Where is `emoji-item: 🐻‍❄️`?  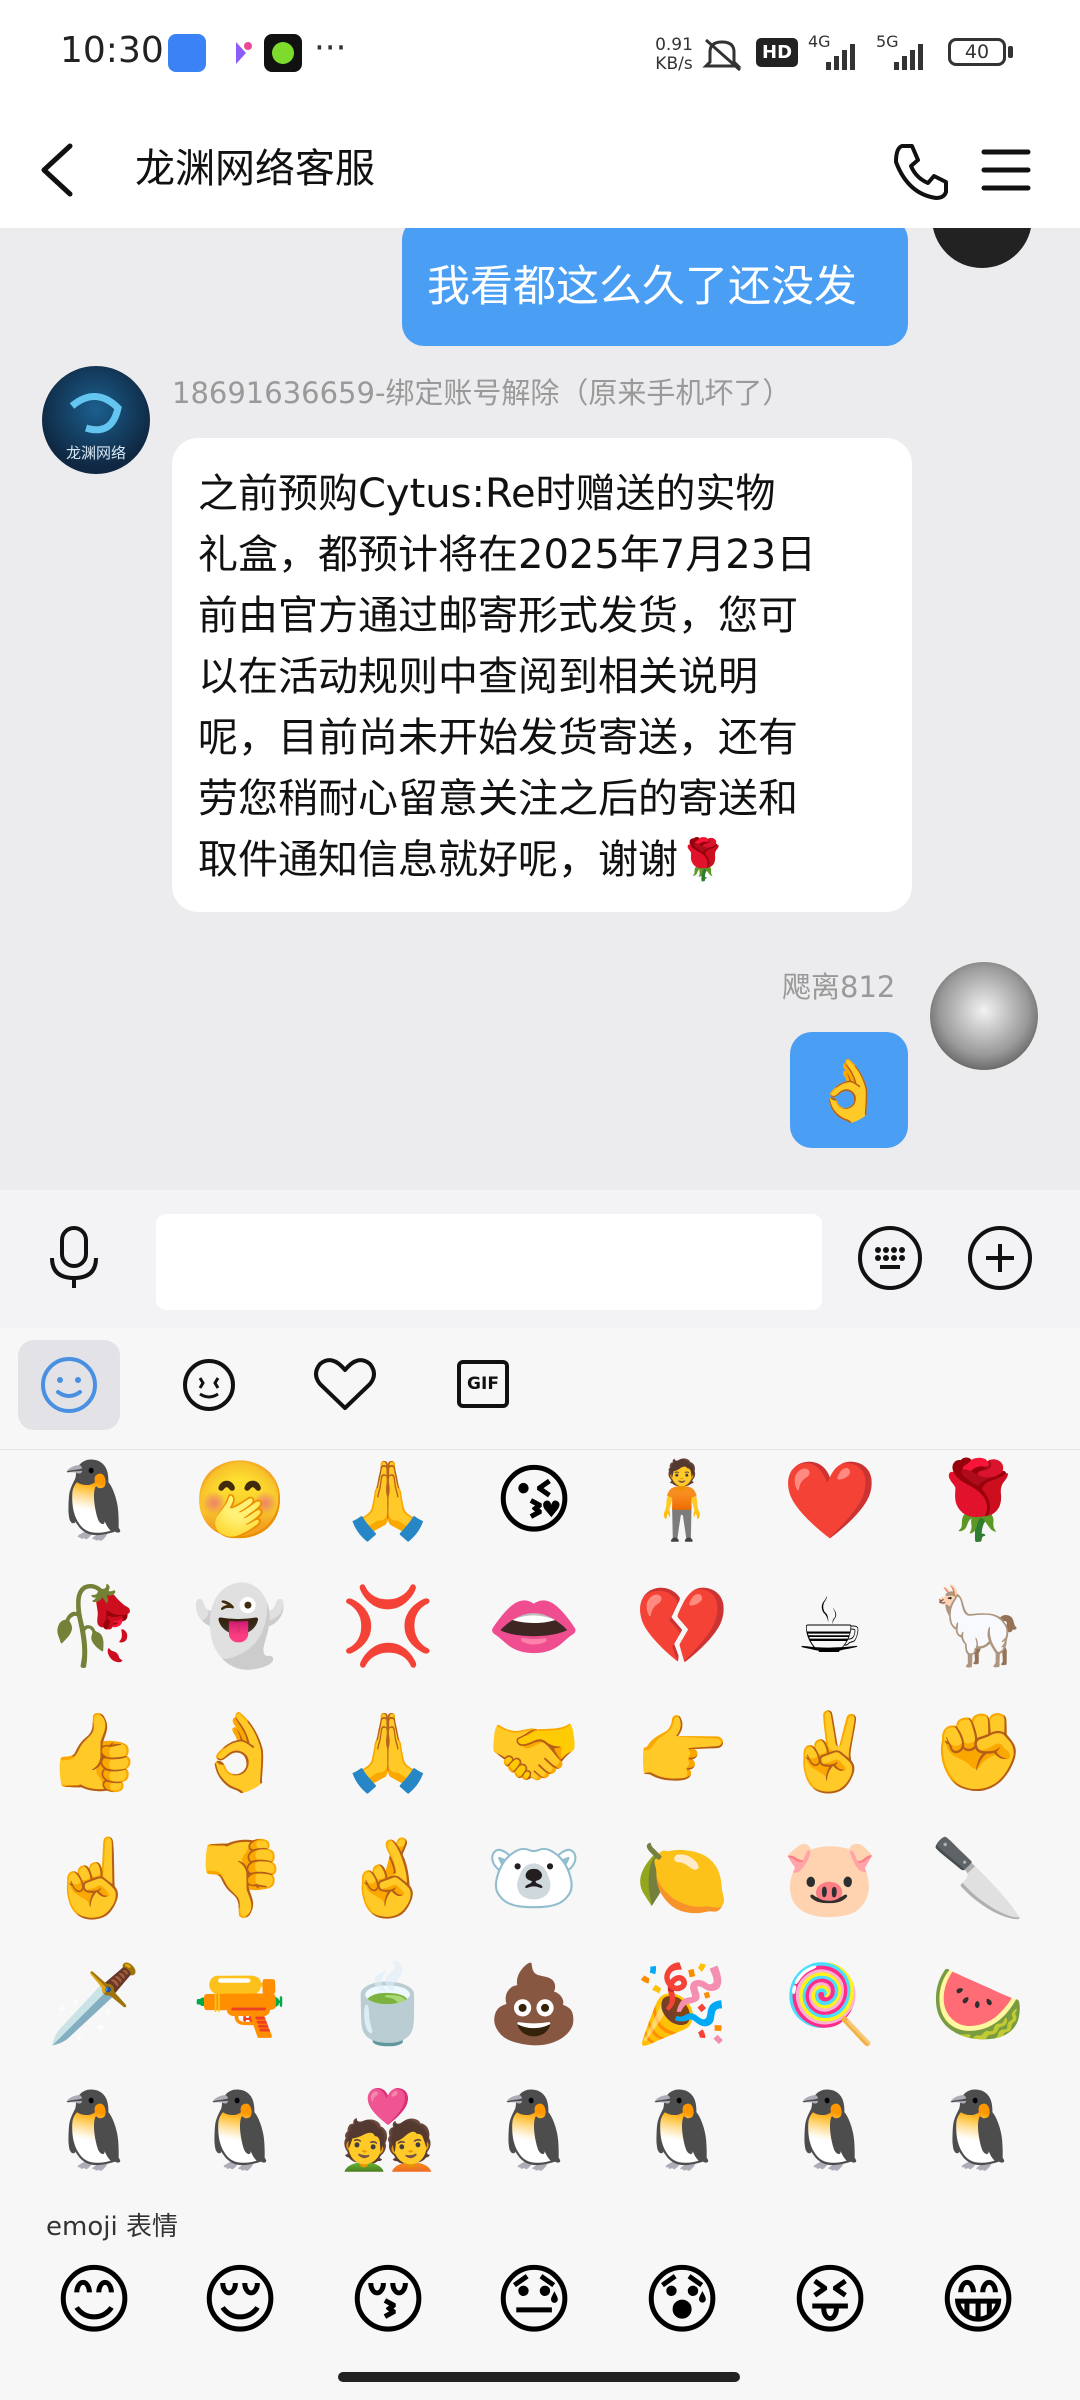
emoji-item: 🐻‍❄️ is located at coordinates (534, 1878).